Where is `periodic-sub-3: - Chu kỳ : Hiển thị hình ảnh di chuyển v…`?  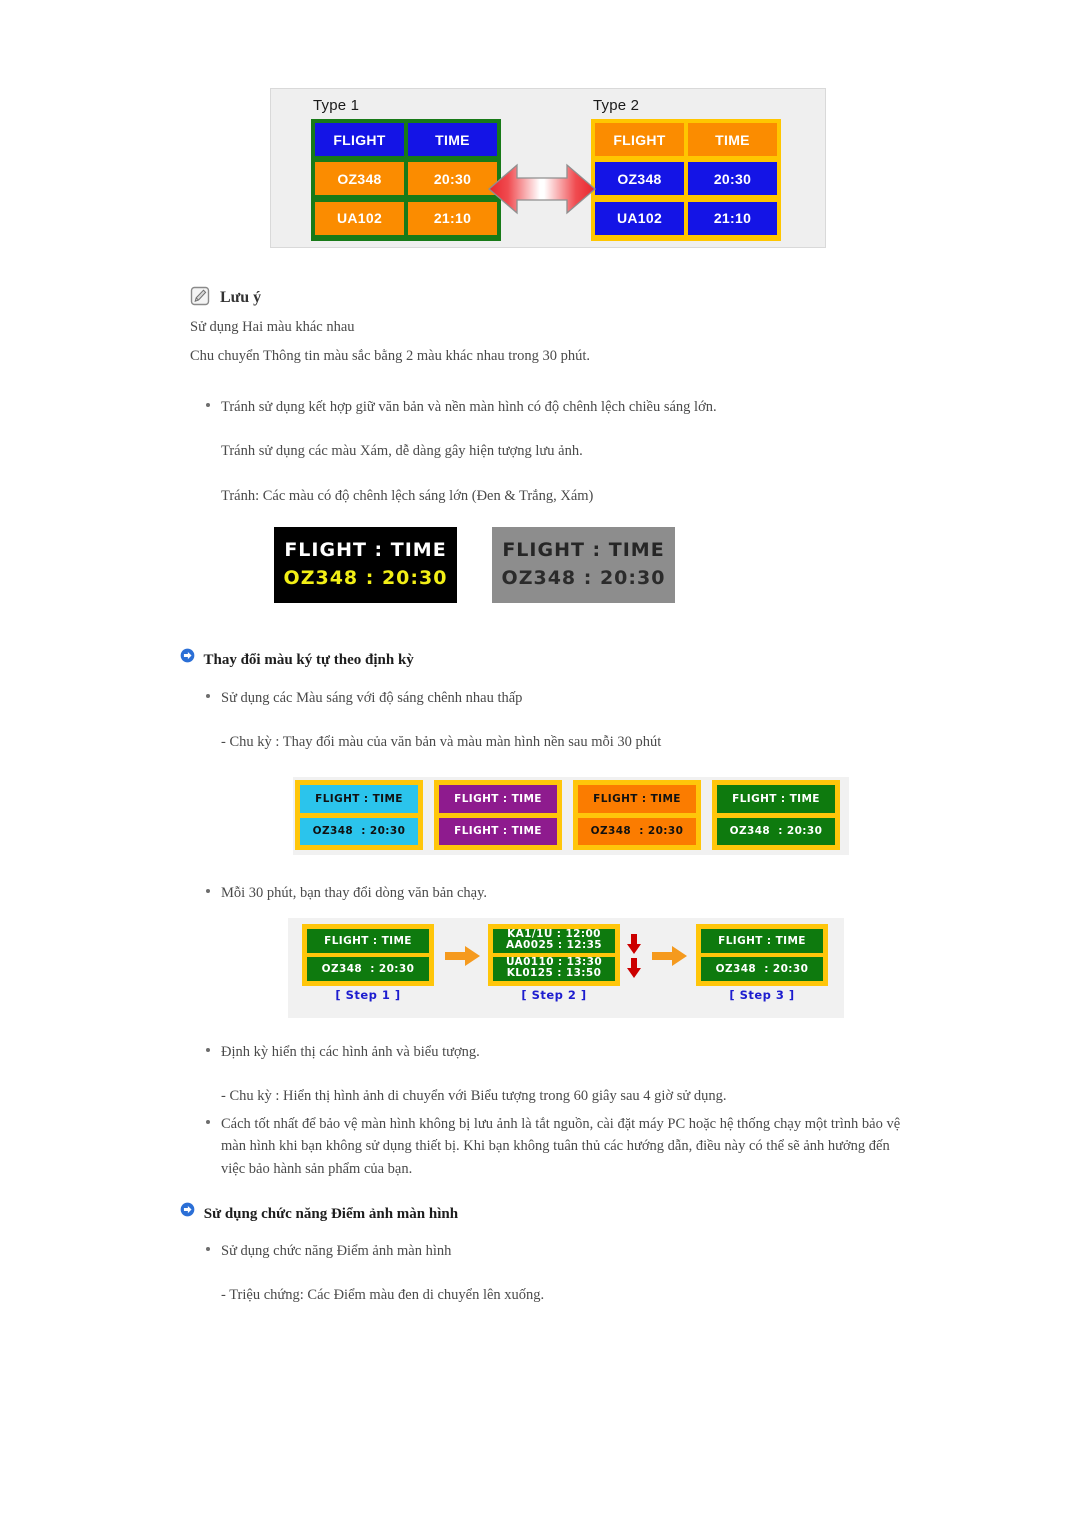 periodic-sub-3: - Chu kỳ : Hiển thị hình ảnh di chuyển v… is located at coordinates (474, 1096).